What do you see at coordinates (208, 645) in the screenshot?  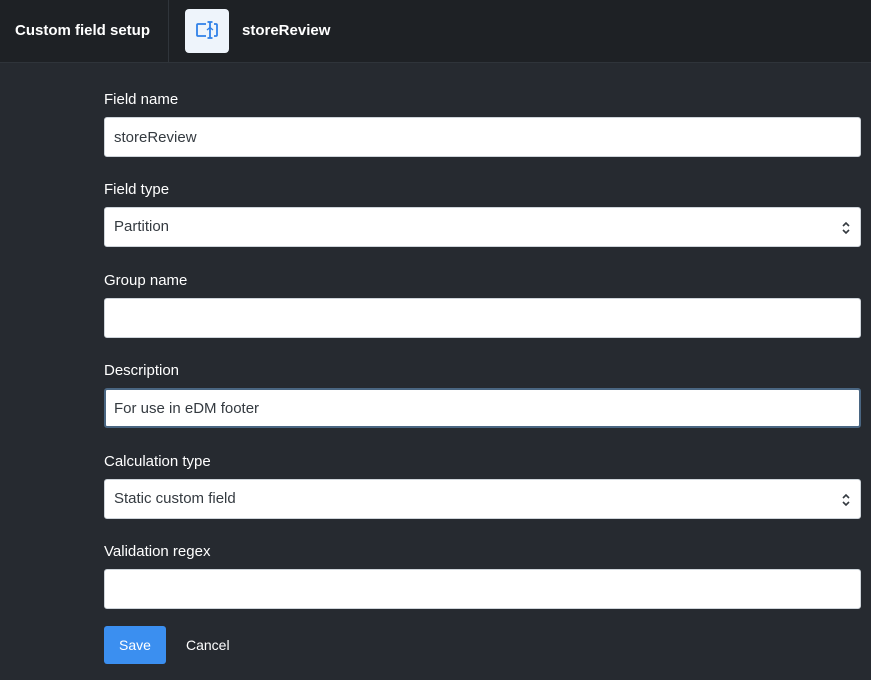 I see `cancel-button: Cancel` at bounding box center [208, 645].